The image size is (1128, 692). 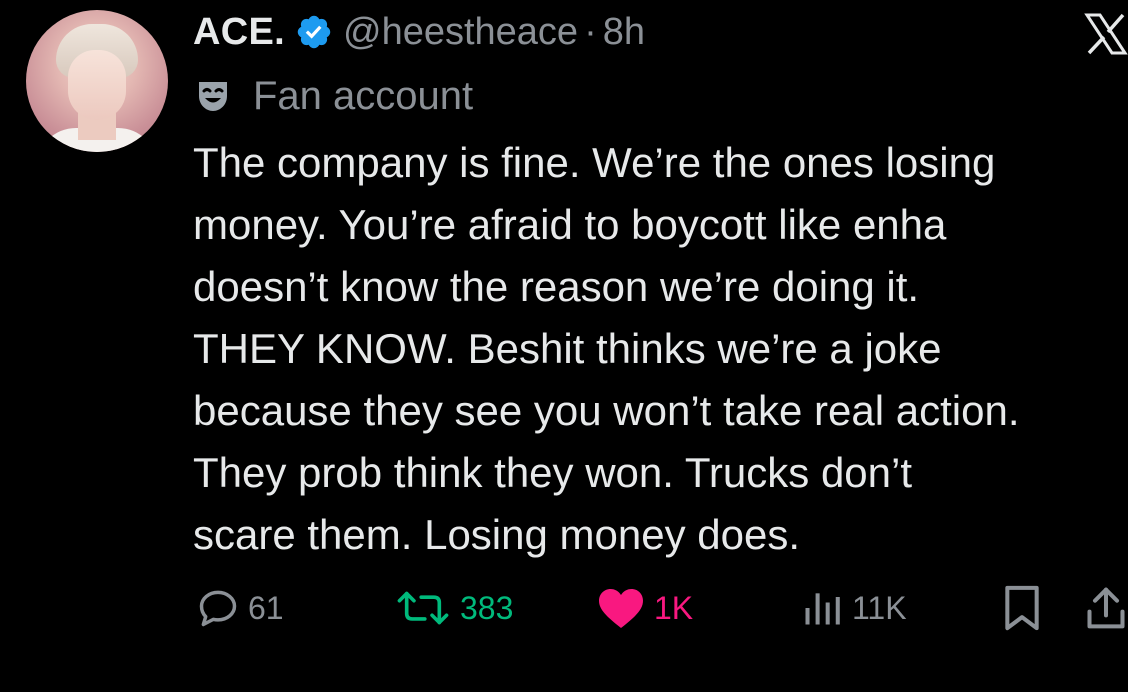 What do you see at coordinates (644, 608) in the screenshot?
I see `like-button: 1K` at bounding box center [644, 608].